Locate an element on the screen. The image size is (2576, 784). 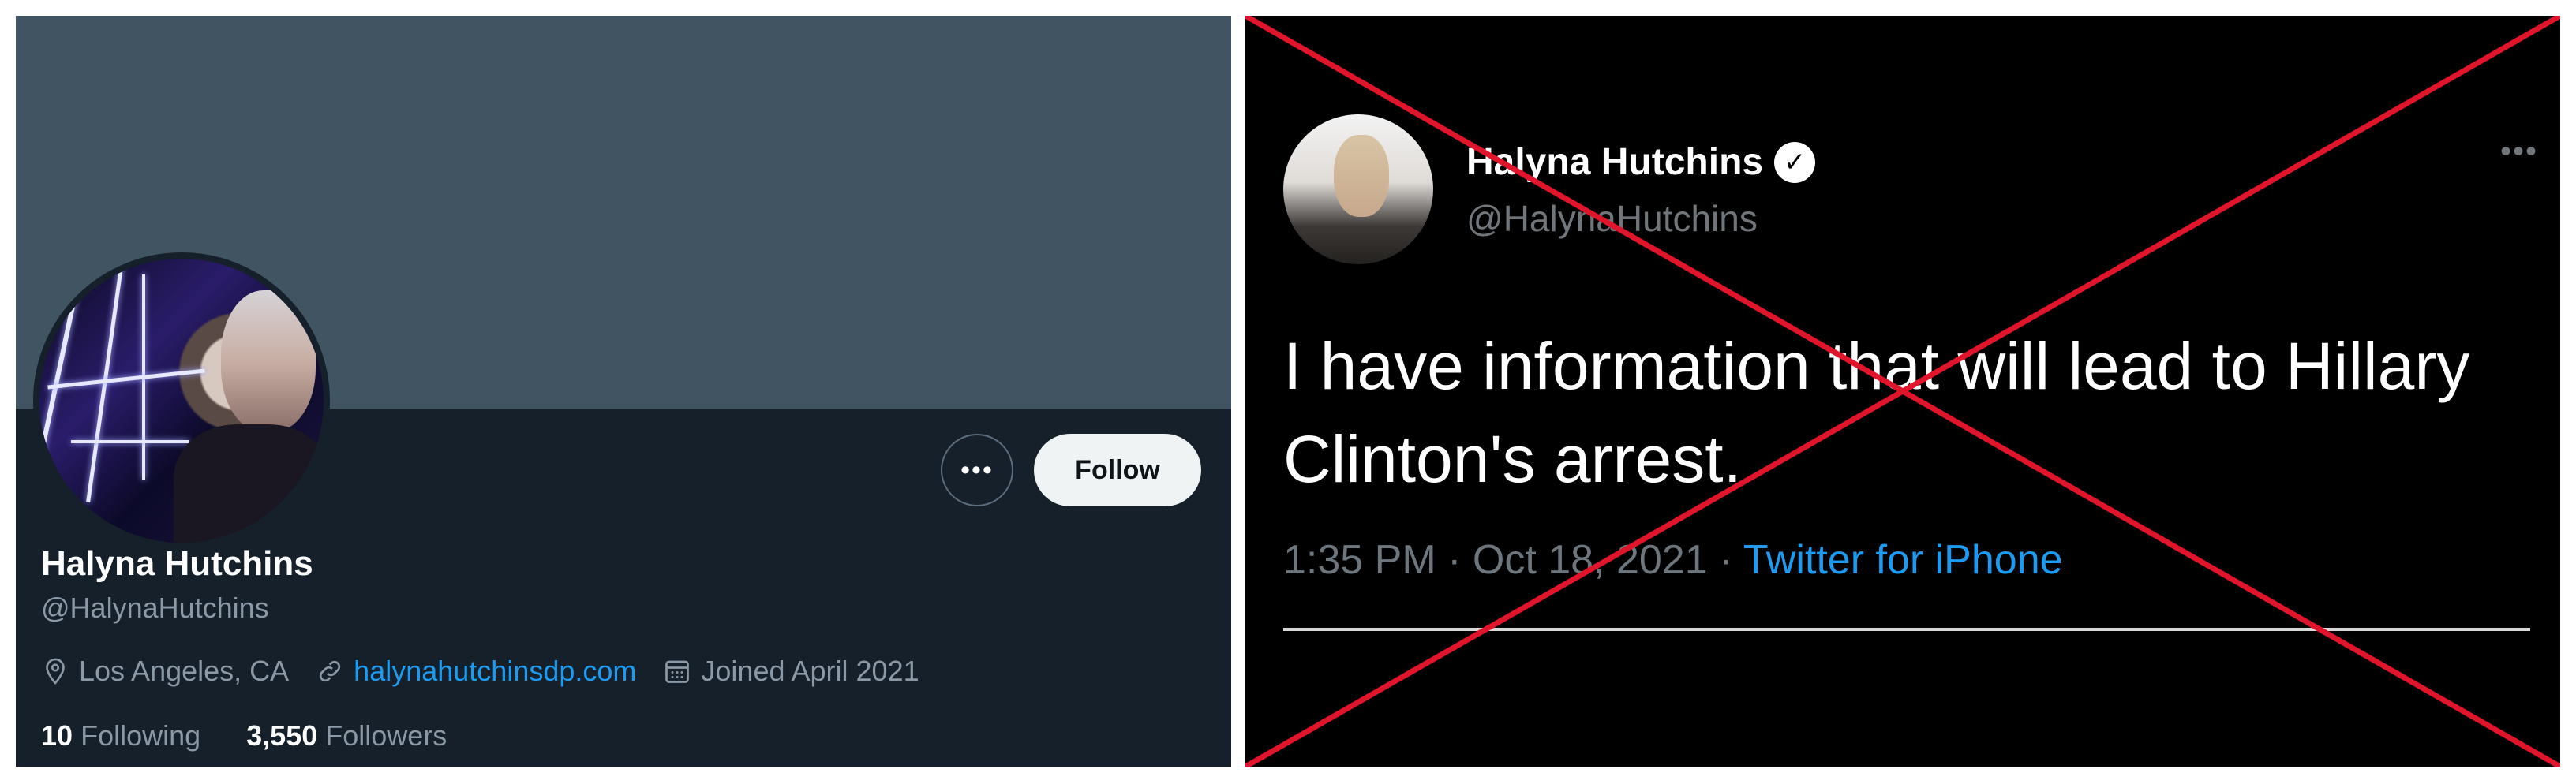
profile-handle: @HalynaHutchins is located at coordinates (155, 608).